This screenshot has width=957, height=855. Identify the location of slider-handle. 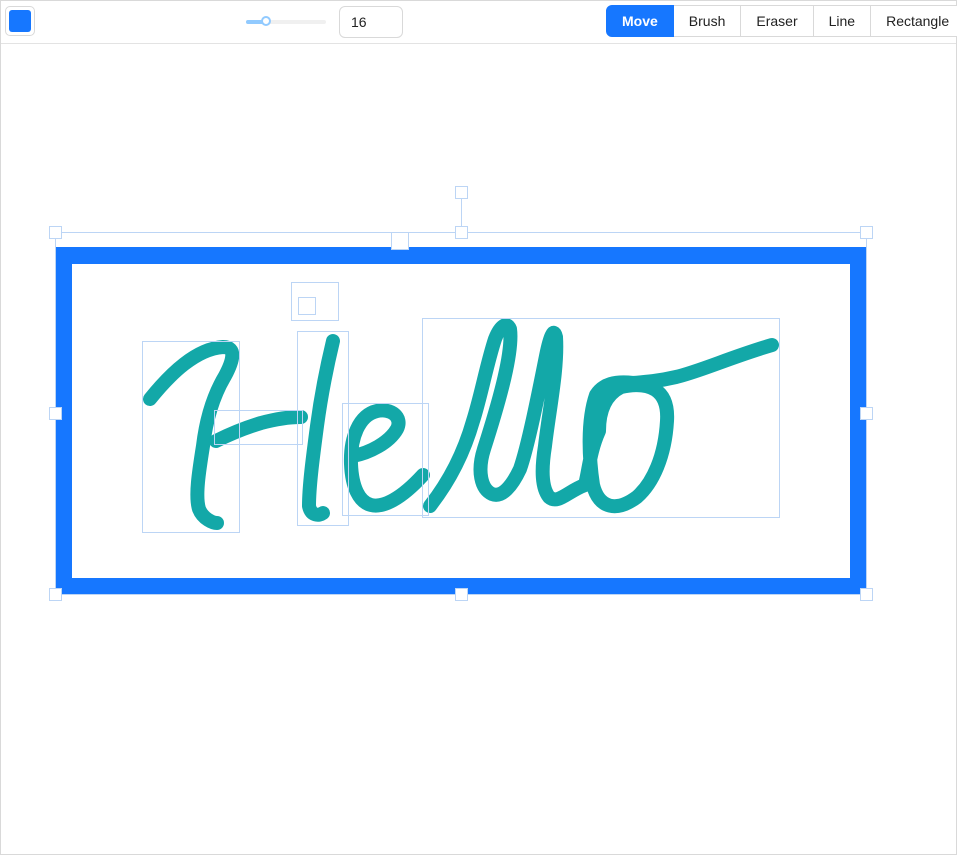
(266, 21).